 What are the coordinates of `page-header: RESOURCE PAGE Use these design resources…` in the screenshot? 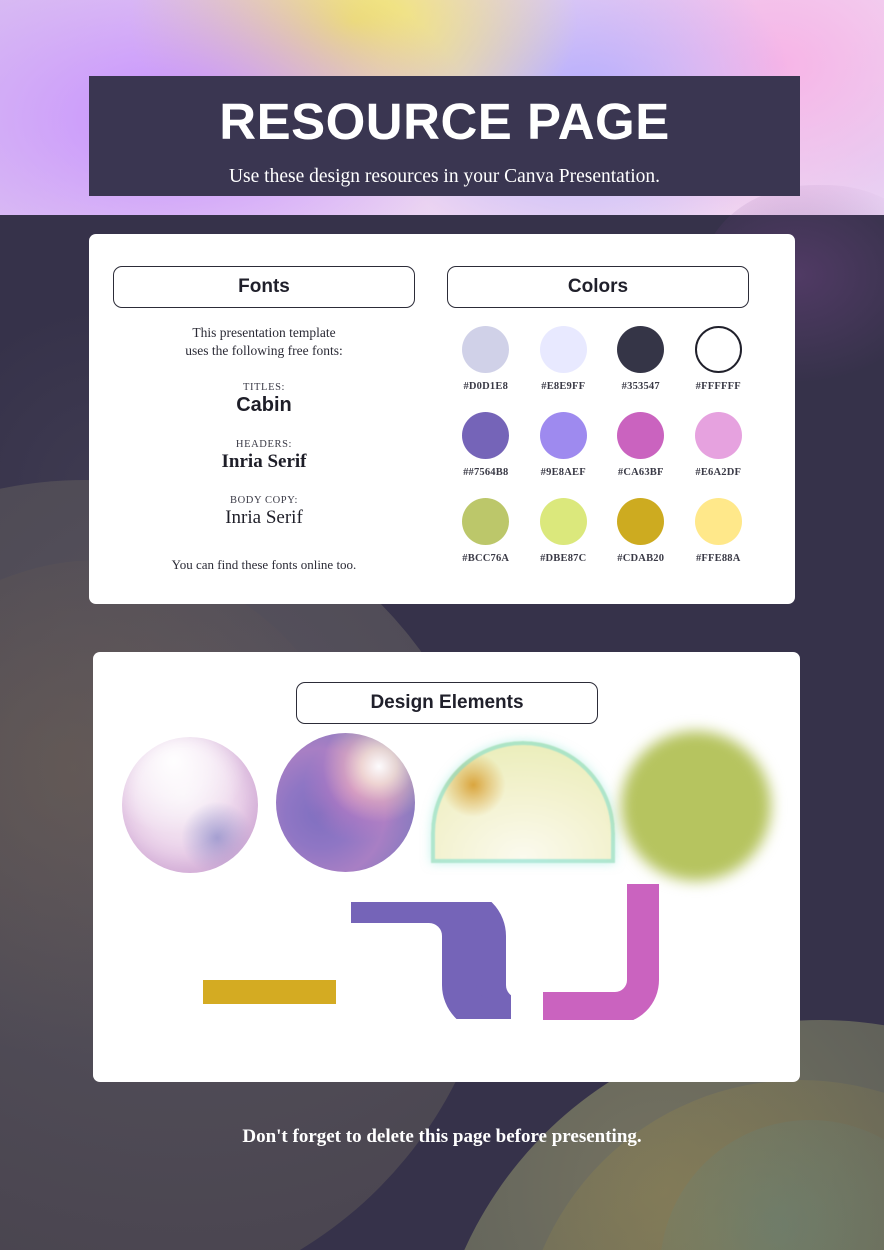 It's located at (444, 136).